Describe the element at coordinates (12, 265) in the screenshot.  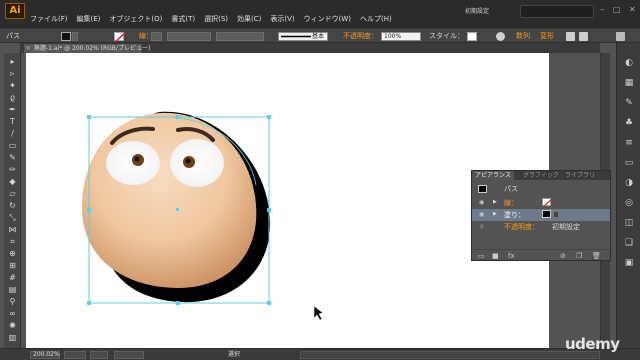
I see `perspective-grid-tool-icon: ⊞` at that location.